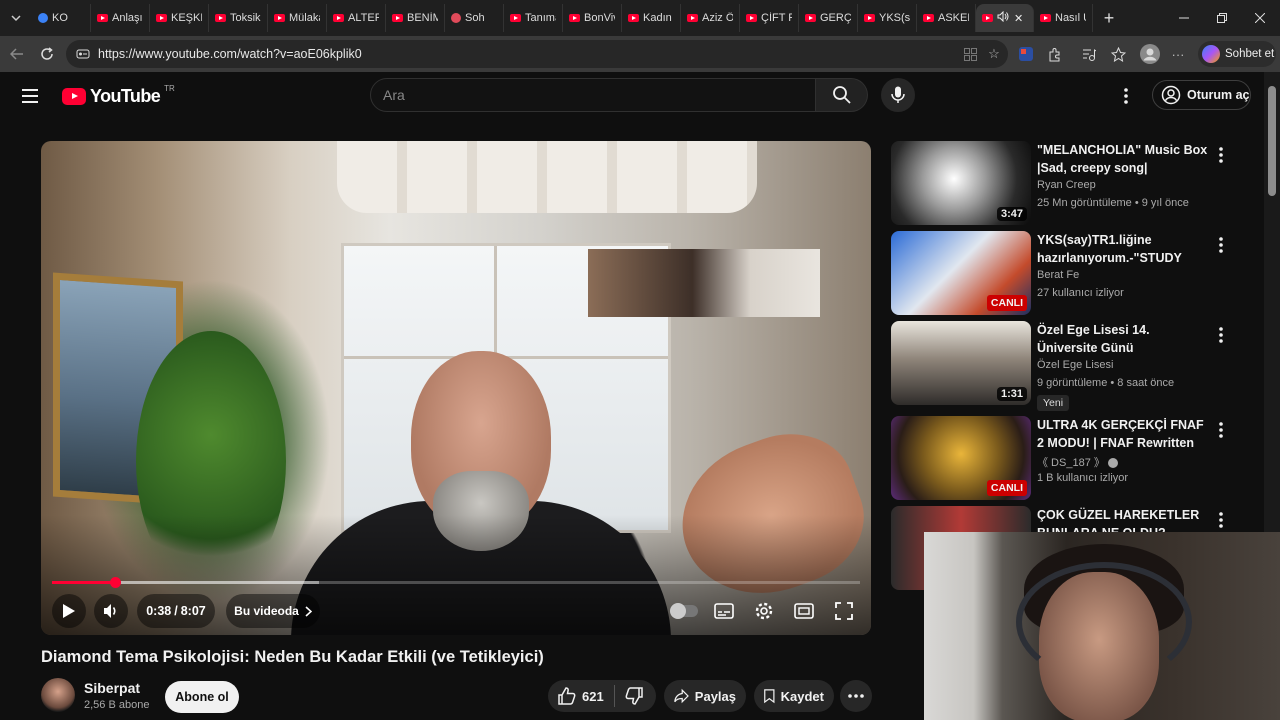 This screenshot has width=1280, height=720. I want to click on related-video-channel: Özel Ege Lisesi, so click(1075, 365).